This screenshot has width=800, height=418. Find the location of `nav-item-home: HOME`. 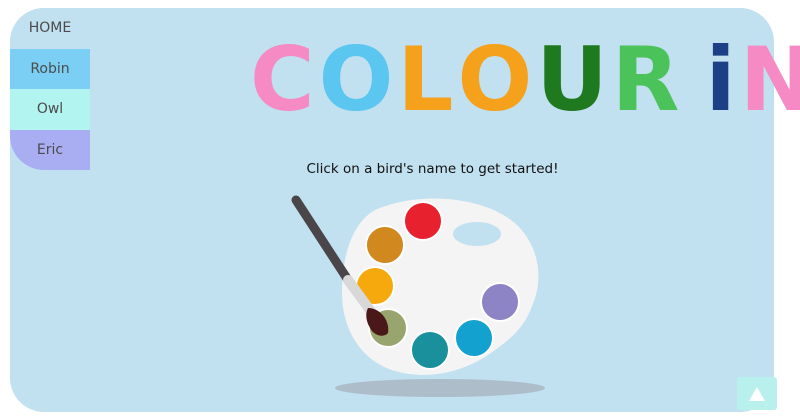

nav-item-home: HOME is located at coordinates (50, 28).